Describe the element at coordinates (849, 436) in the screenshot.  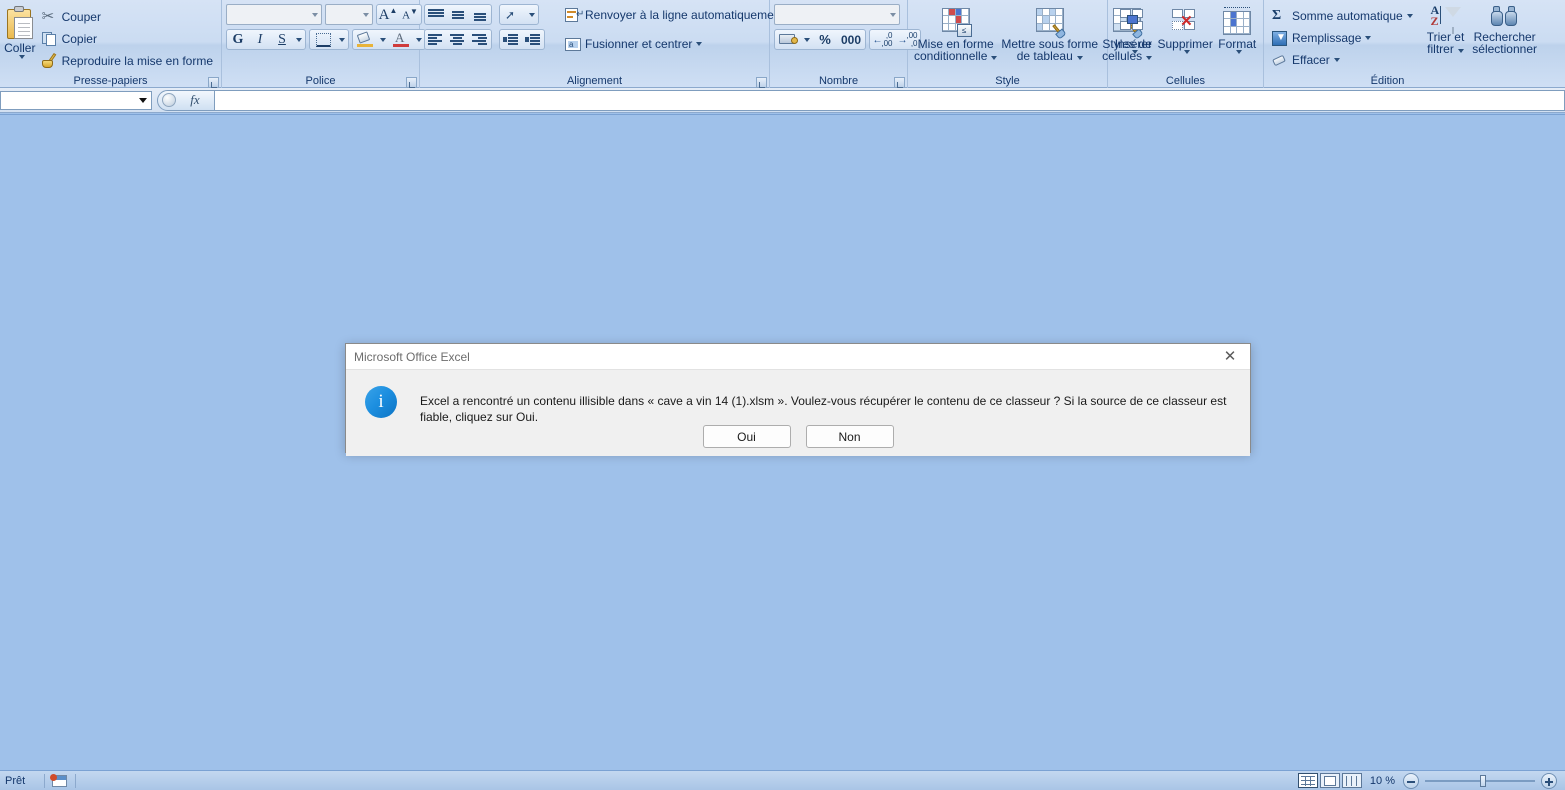
I see `no-button: Non` at that location.